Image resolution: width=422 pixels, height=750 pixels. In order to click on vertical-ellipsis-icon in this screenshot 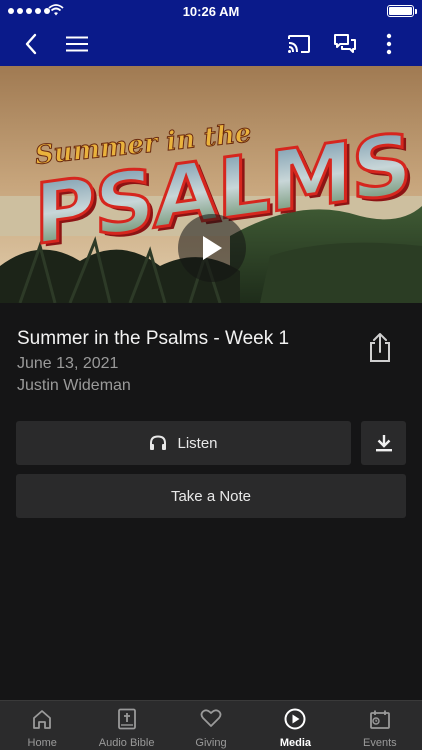, I will do `click(389, 44)`.